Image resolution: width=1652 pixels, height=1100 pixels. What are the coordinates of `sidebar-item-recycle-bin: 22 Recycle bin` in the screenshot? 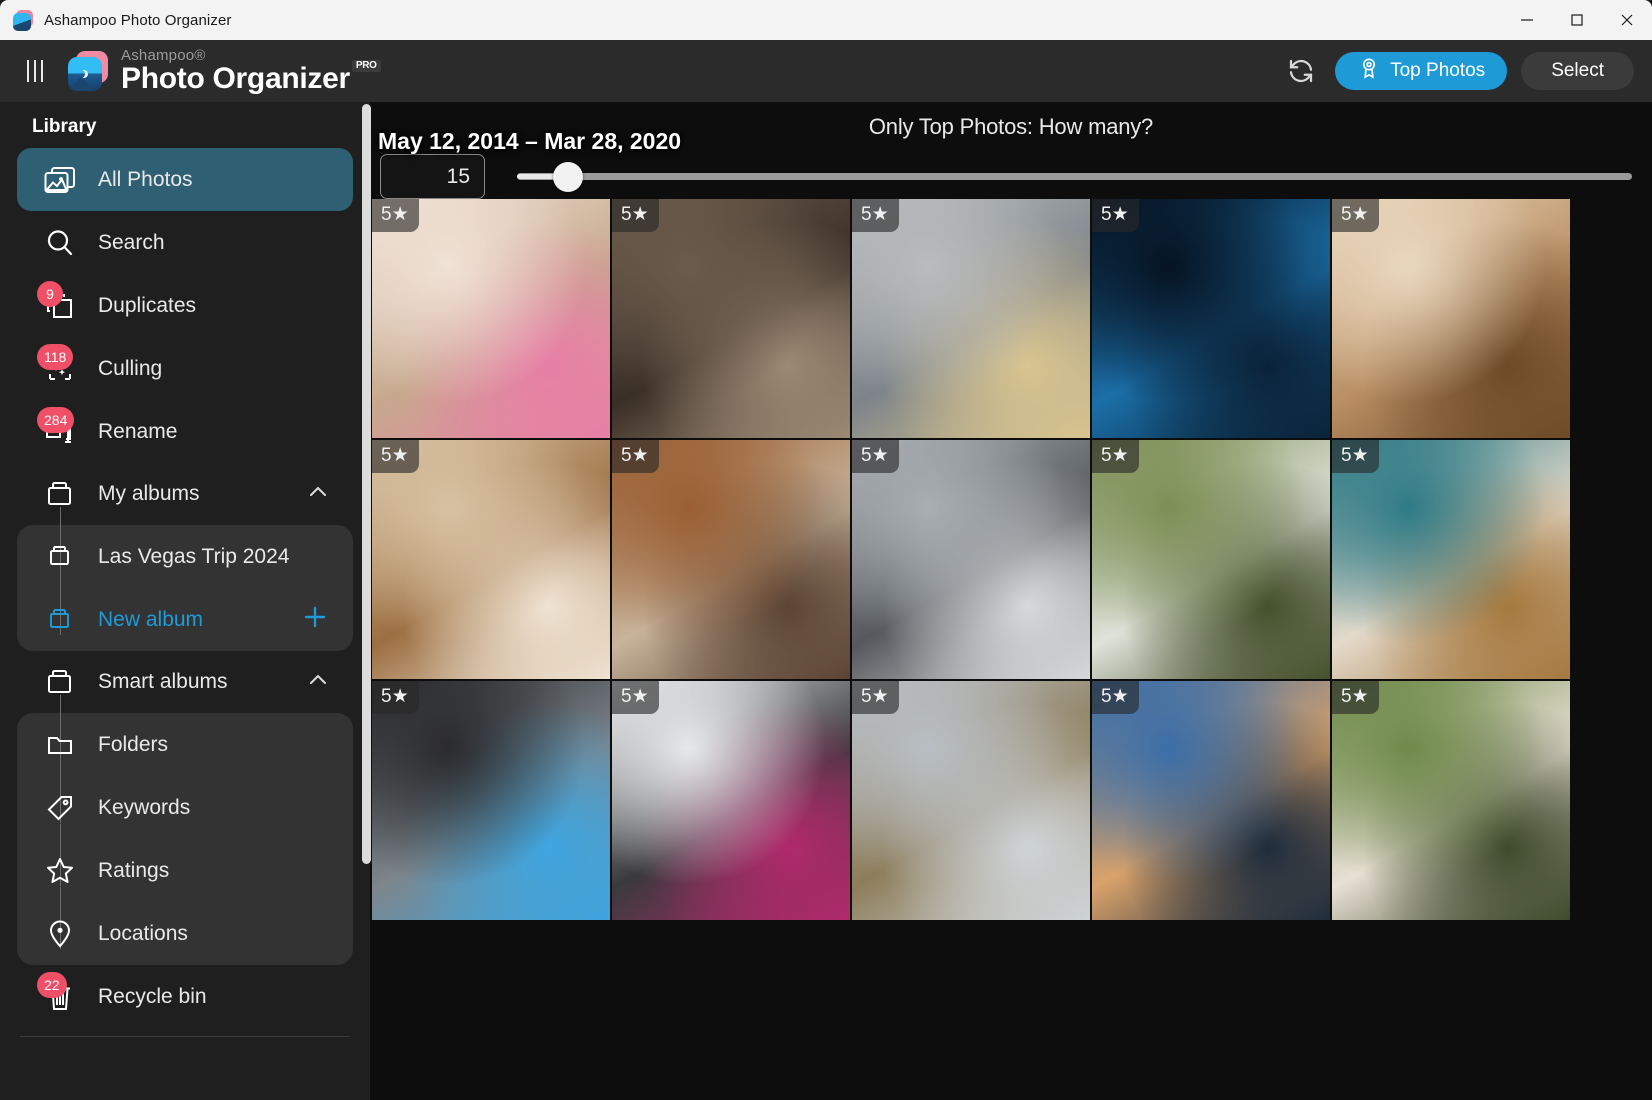 It's located at (185, 996).